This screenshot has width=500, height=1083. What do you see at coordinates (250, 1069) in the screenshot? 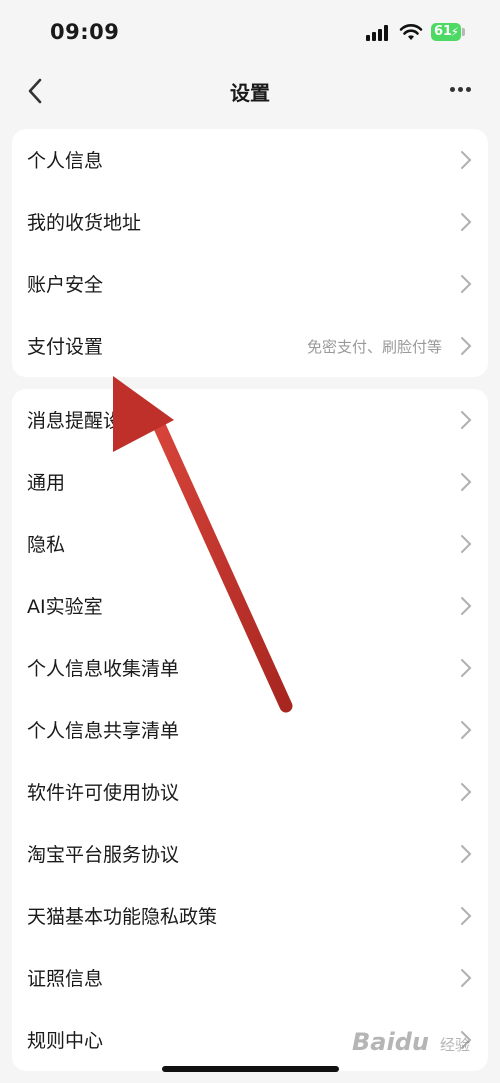
I see `home-indicator` at bounding box center [250, 1069].